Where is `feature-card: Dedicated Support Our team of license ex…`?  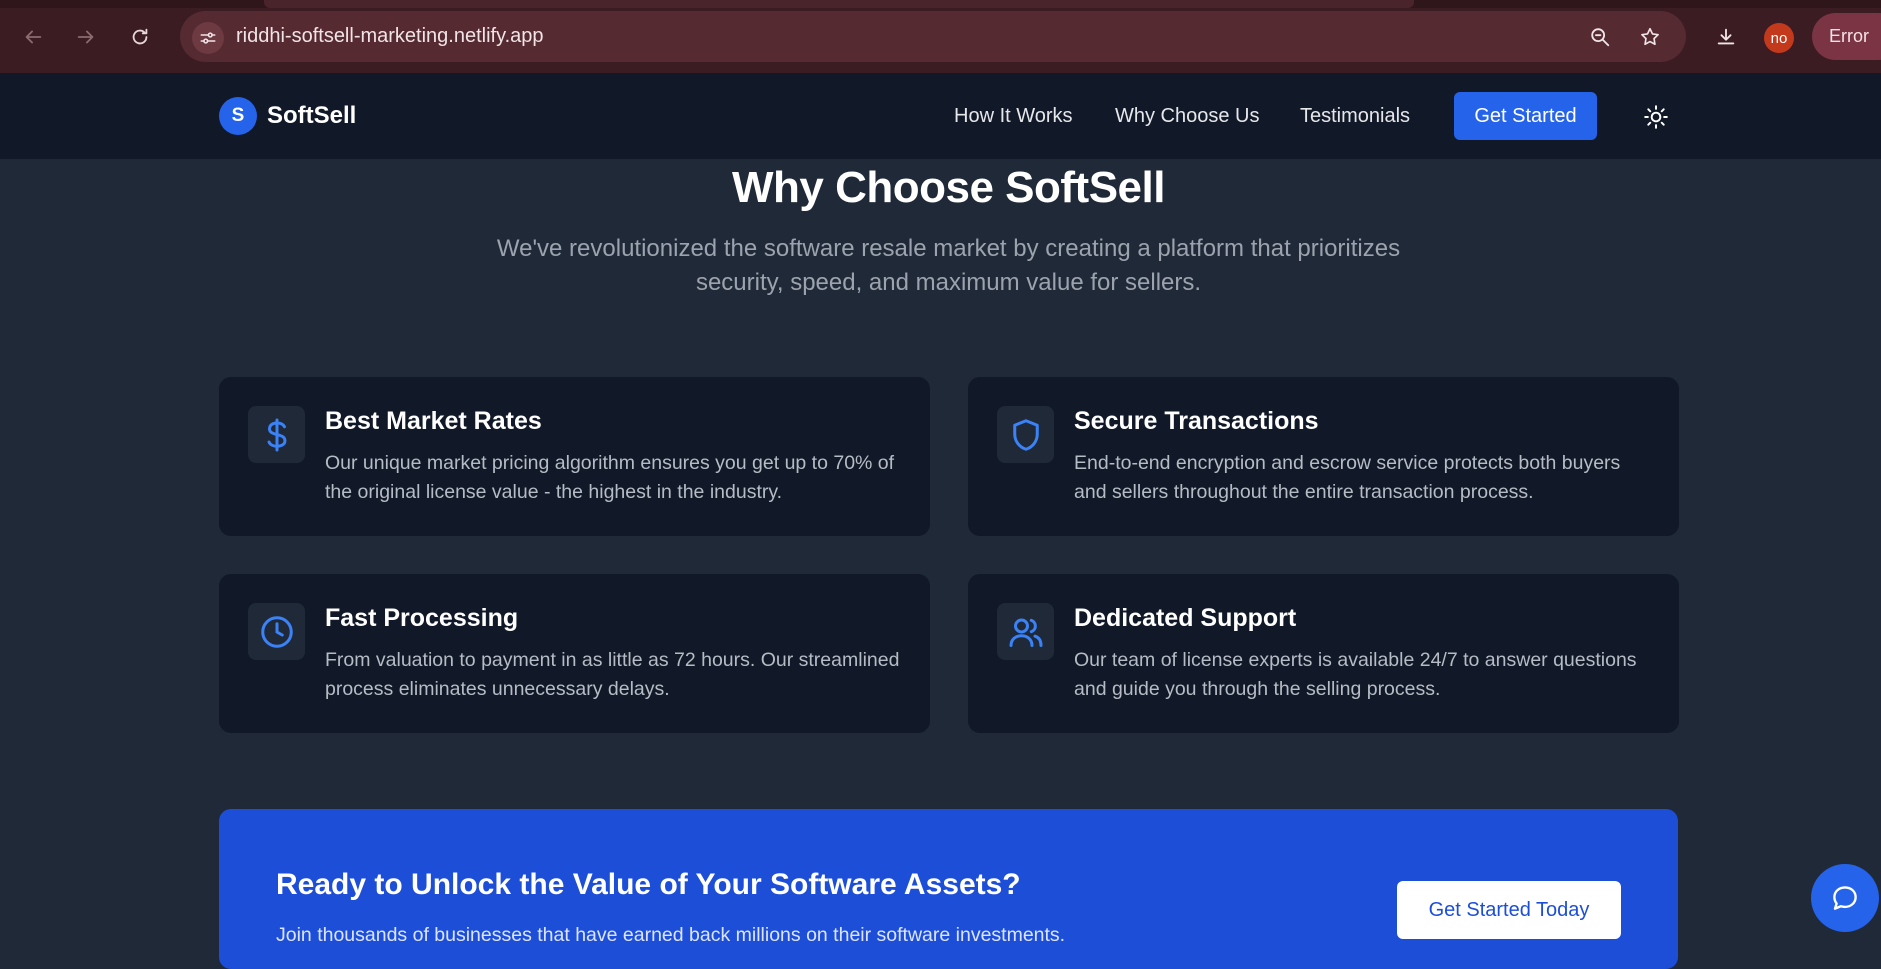
feature-card: Dedicated Support Our team of license ex… is located at coordinates (1323, 653).